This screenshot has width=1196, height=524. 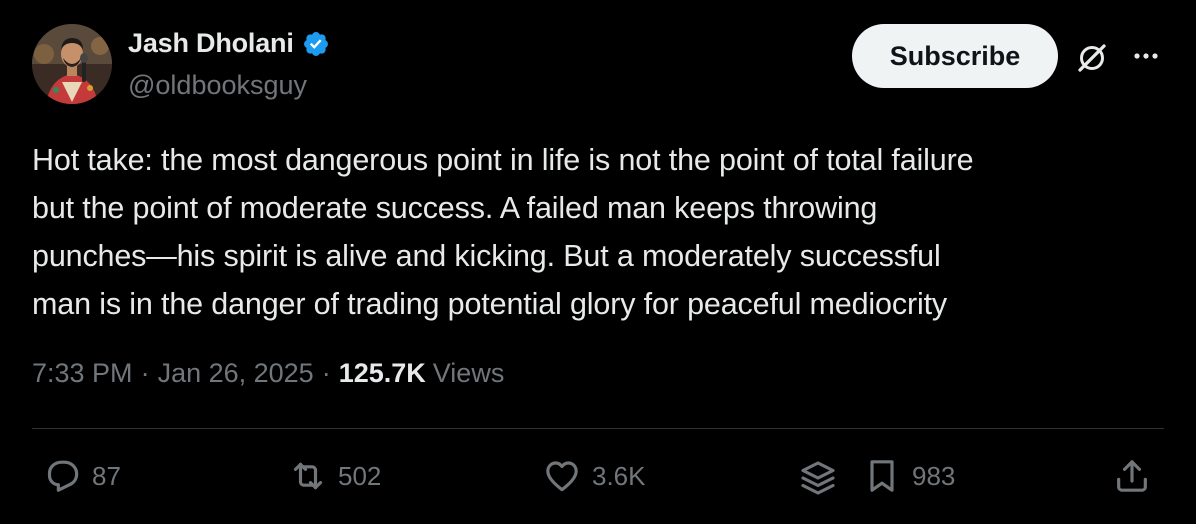 I want to click on avatar-image, so click(x=72, y=64).